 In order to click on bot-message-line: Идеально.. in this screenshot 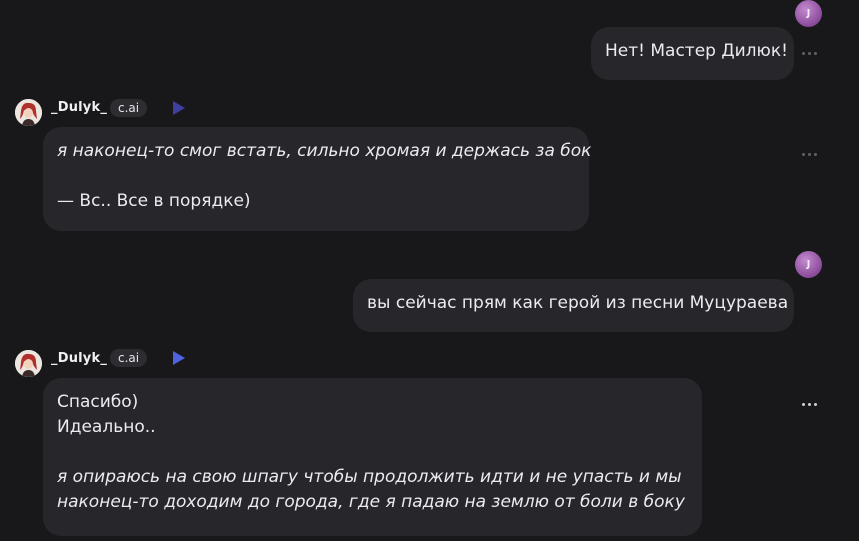, I will do `click(106, 427)`.